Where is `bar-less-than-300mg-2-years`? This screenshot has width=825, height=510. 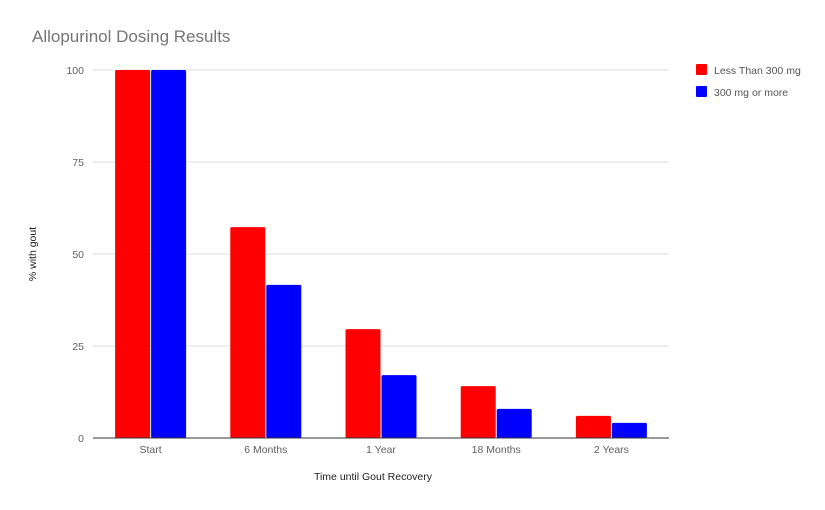
bar-less-than-300mg-2-years is located at coordinates (593, 426).